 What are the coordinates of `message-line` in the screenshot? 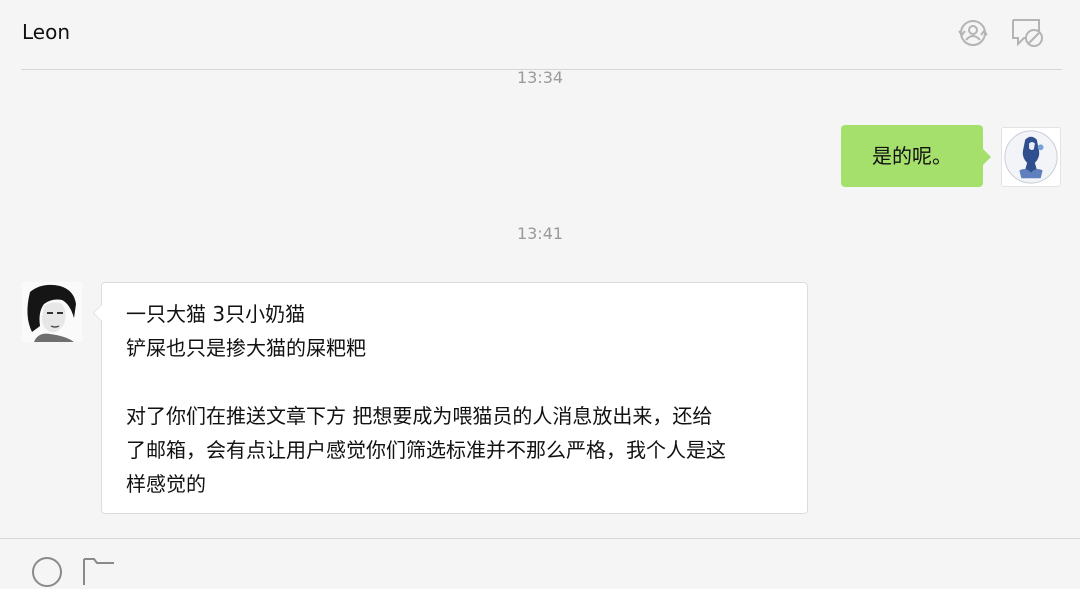 It's located at (454, 382).